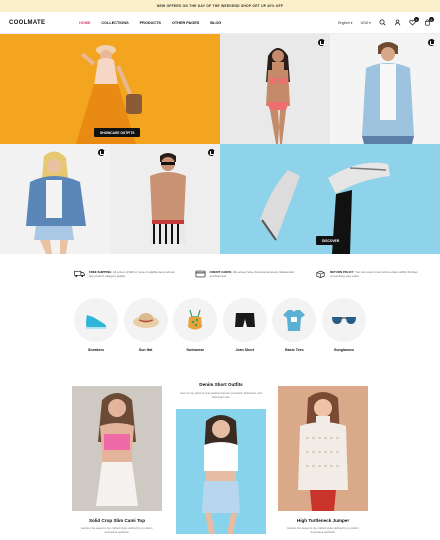 The image size is (440, 540). Describe the element at coordinates (117, 520) in the screenshot. I see `product-title-cami-top: Solid Crop Slim Cami Top` at that location.